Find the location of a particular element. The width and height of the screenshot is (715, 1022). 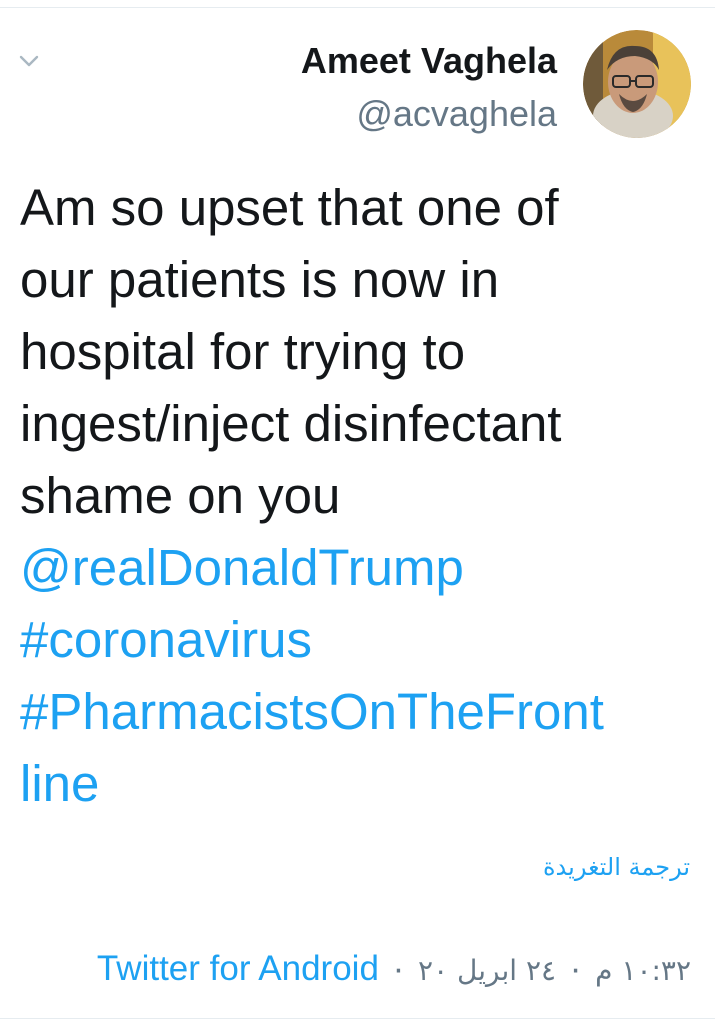

author-display-name: Ameet Vaghela is located at coordinates (429, 61).